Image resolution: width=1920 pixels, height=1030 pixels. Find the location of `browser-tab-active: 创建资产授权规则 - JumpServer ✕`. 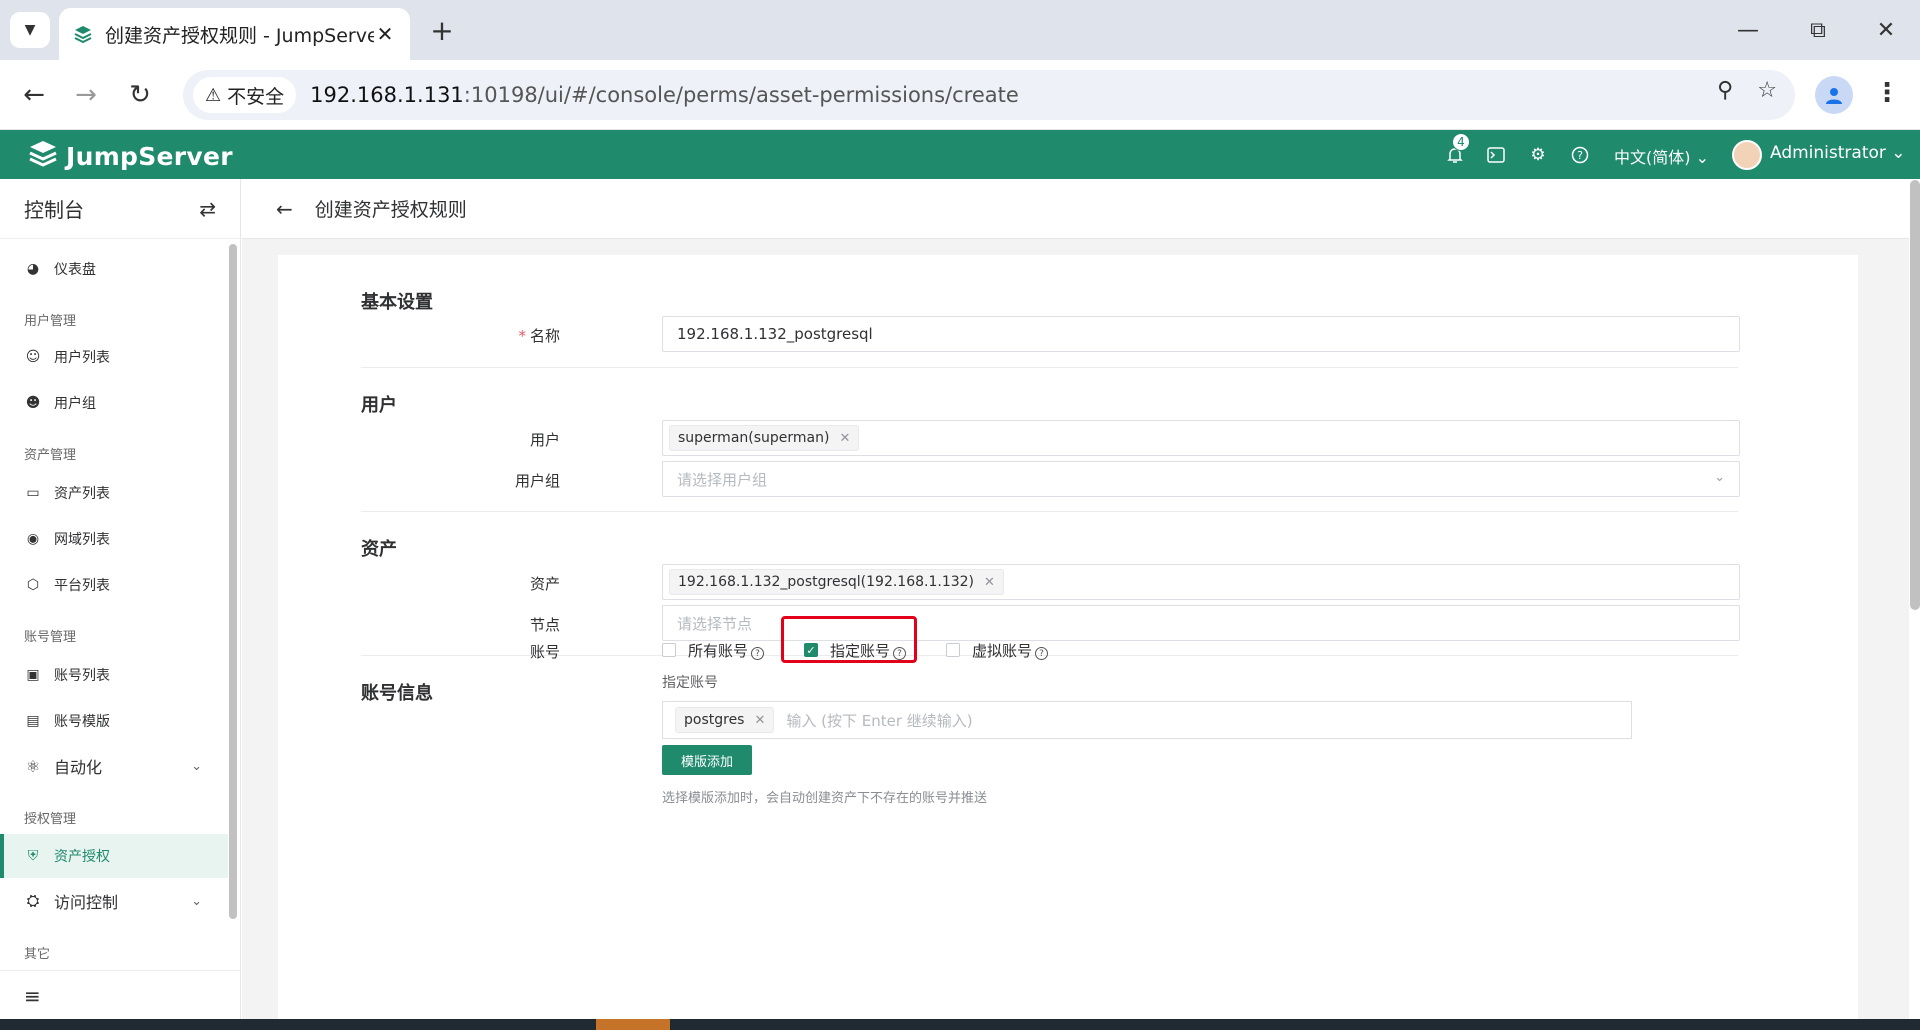

browser-tab-active: 创建资产授权规则 - JumpServer ✕ is located at coordinates (234, 34).